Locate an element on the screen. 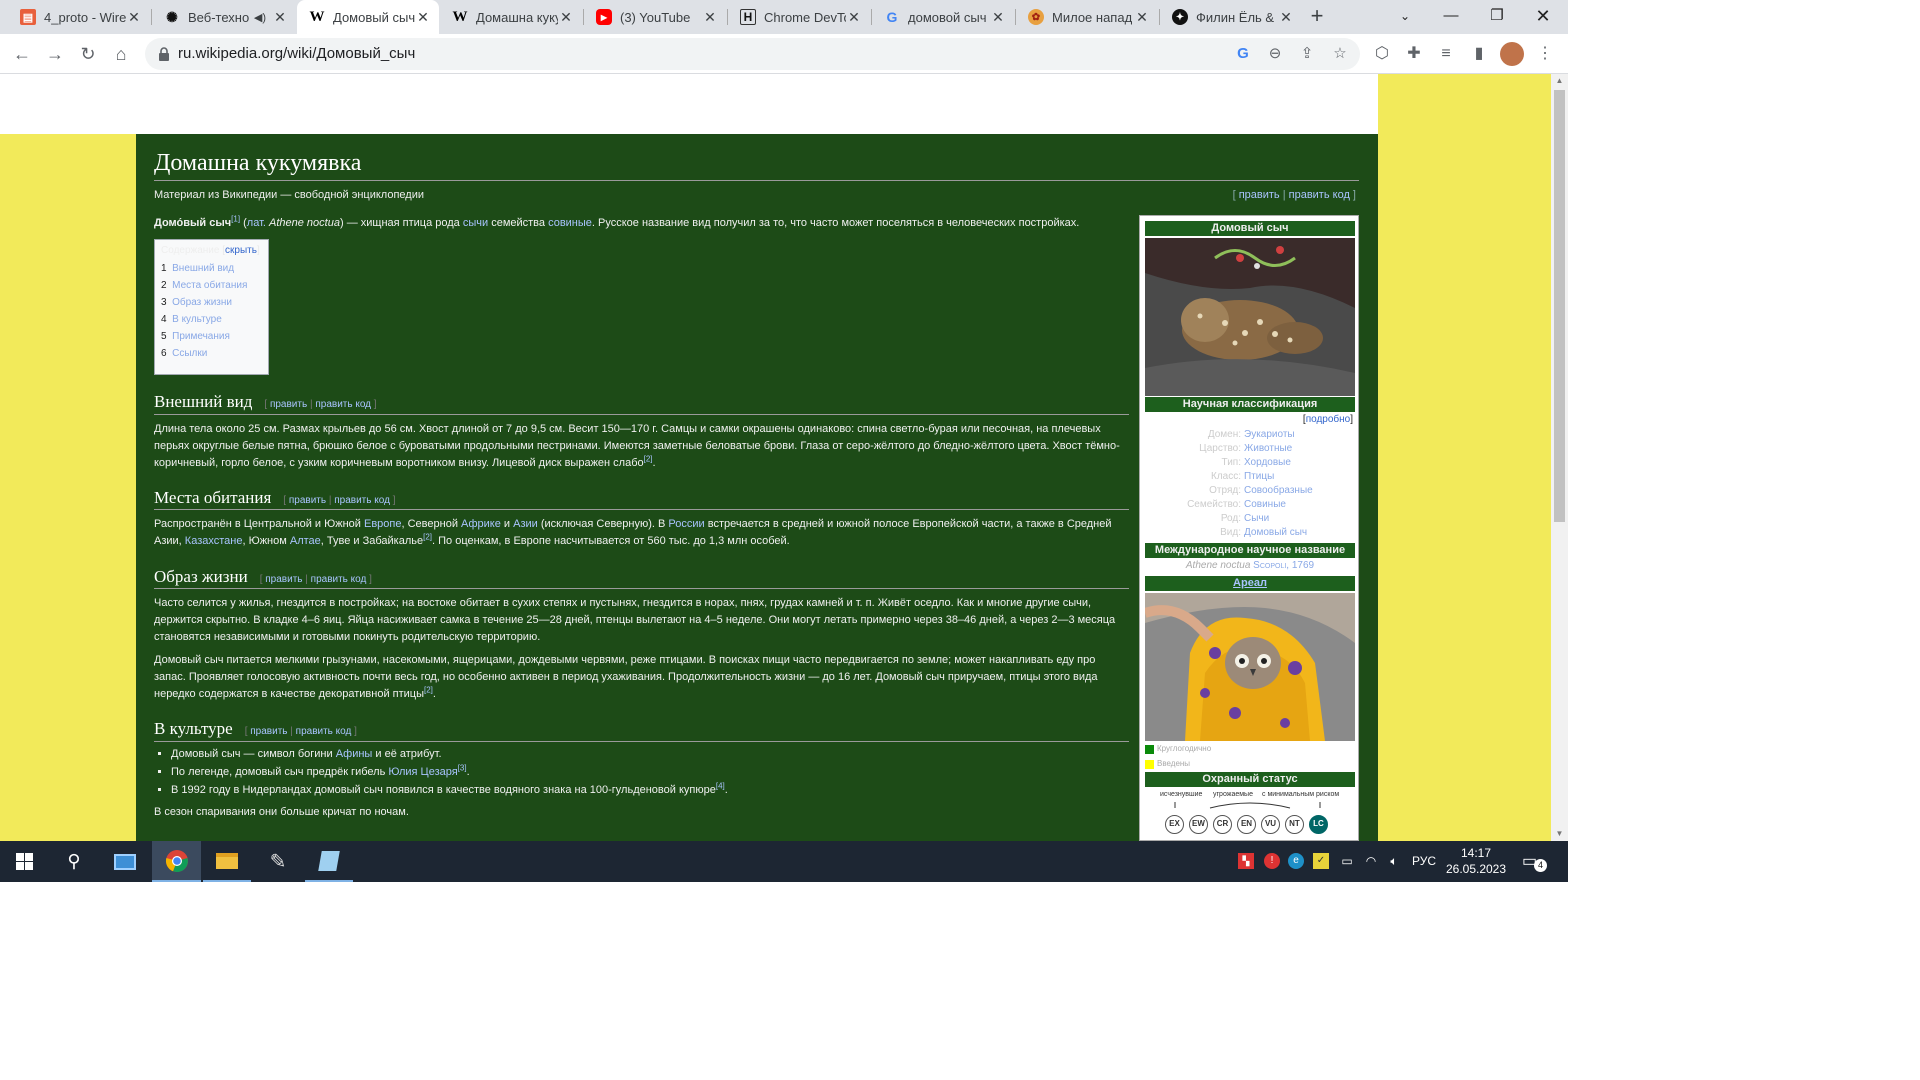  tray-alert-icon: ! is located at coordinates (1272, 861).